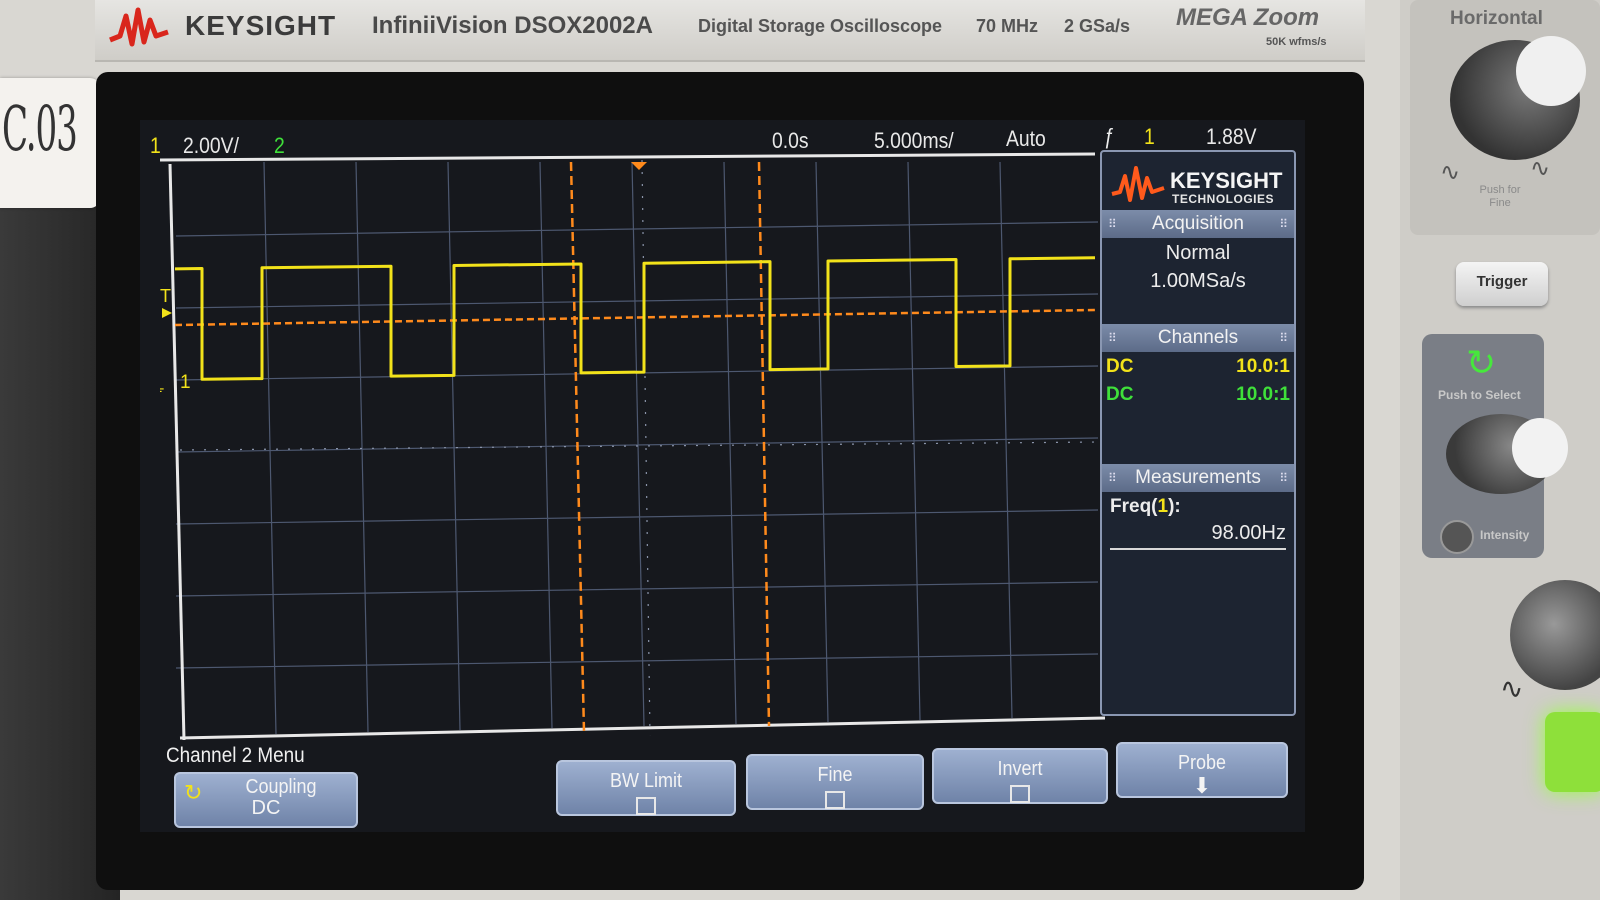 The image size is (1600, 900). I want to click on cursor-x1, so click(577, 447).